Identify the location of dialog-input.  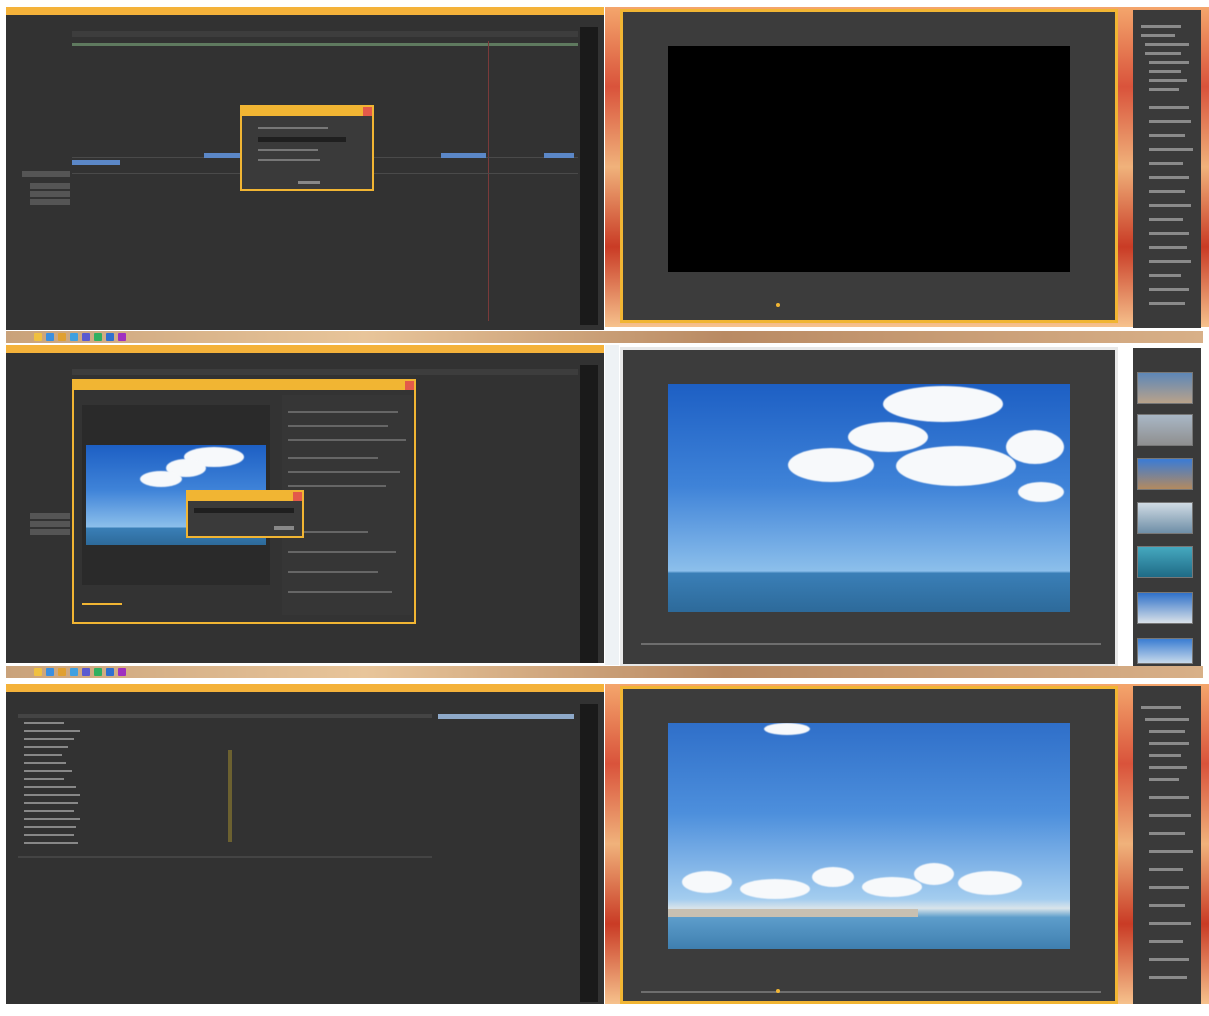
(302, 139).